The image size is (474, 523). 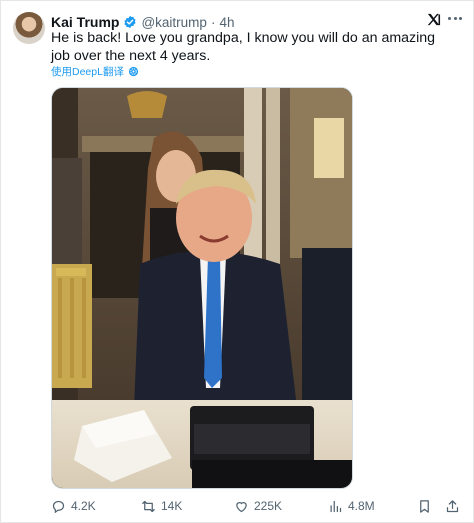 What do you see at coordinates (173, 22) in the screenshot?
I see `user-handle: @kaitrump` at bounding box center [173, 22].